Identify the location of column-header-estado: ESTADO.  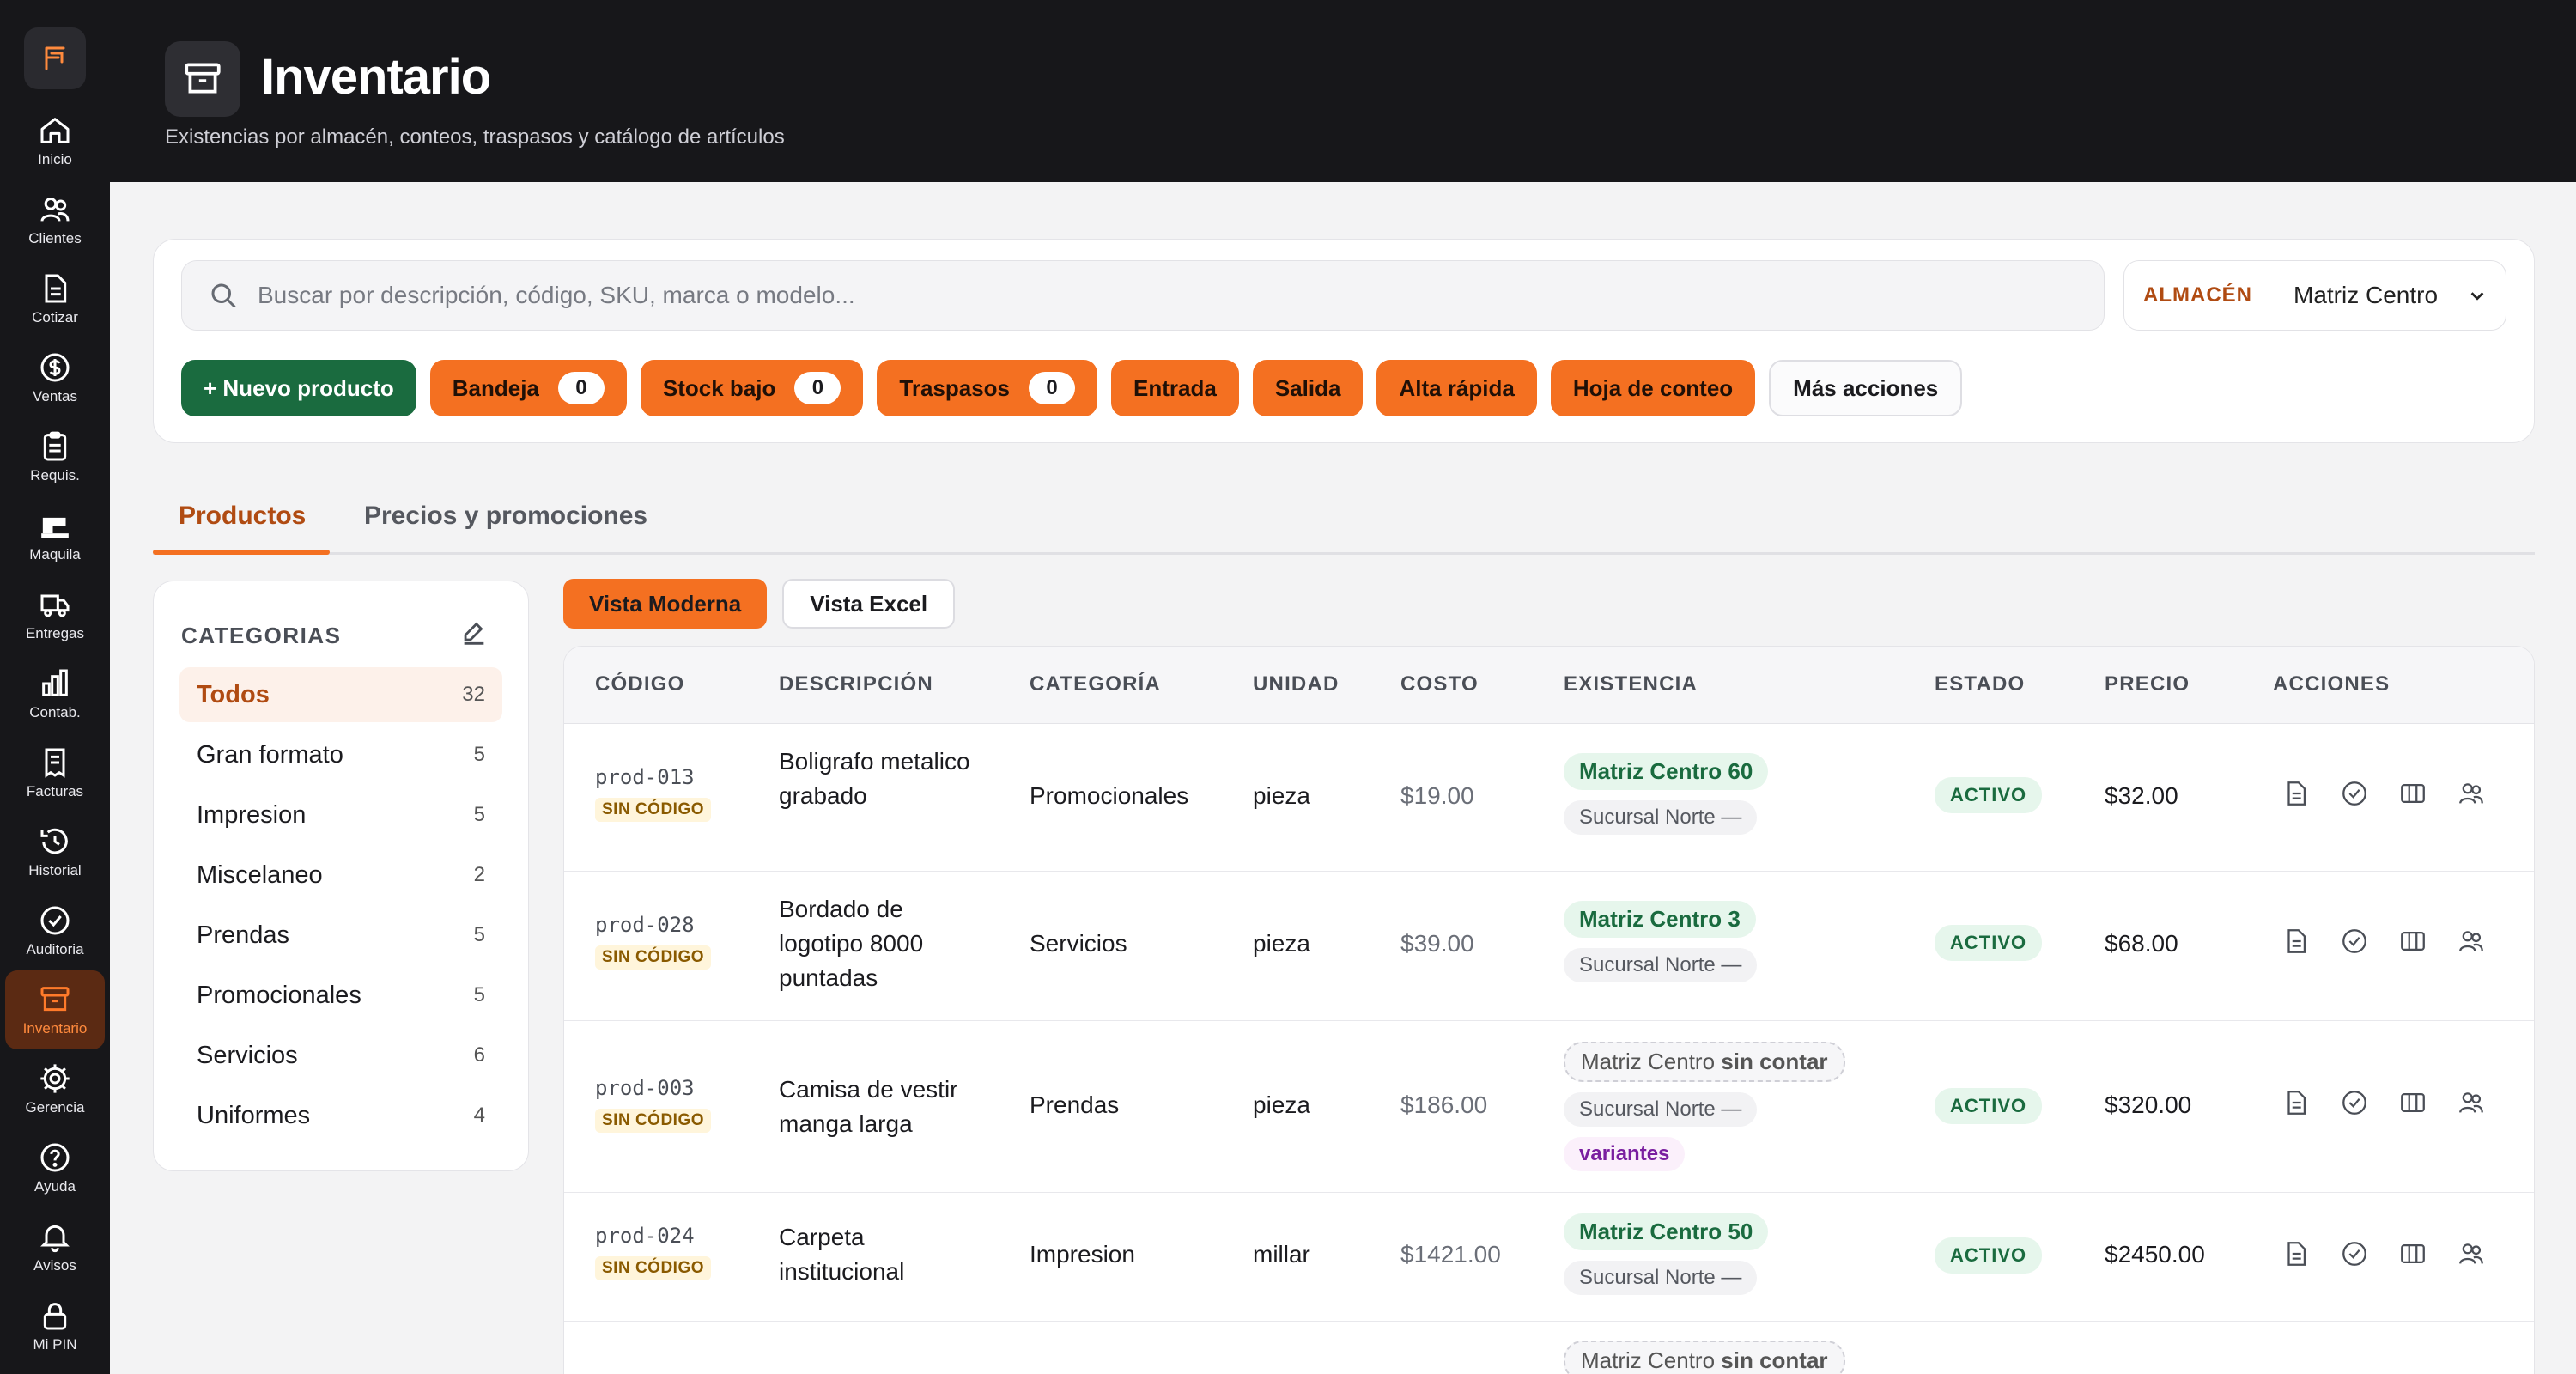
(1980, 684).